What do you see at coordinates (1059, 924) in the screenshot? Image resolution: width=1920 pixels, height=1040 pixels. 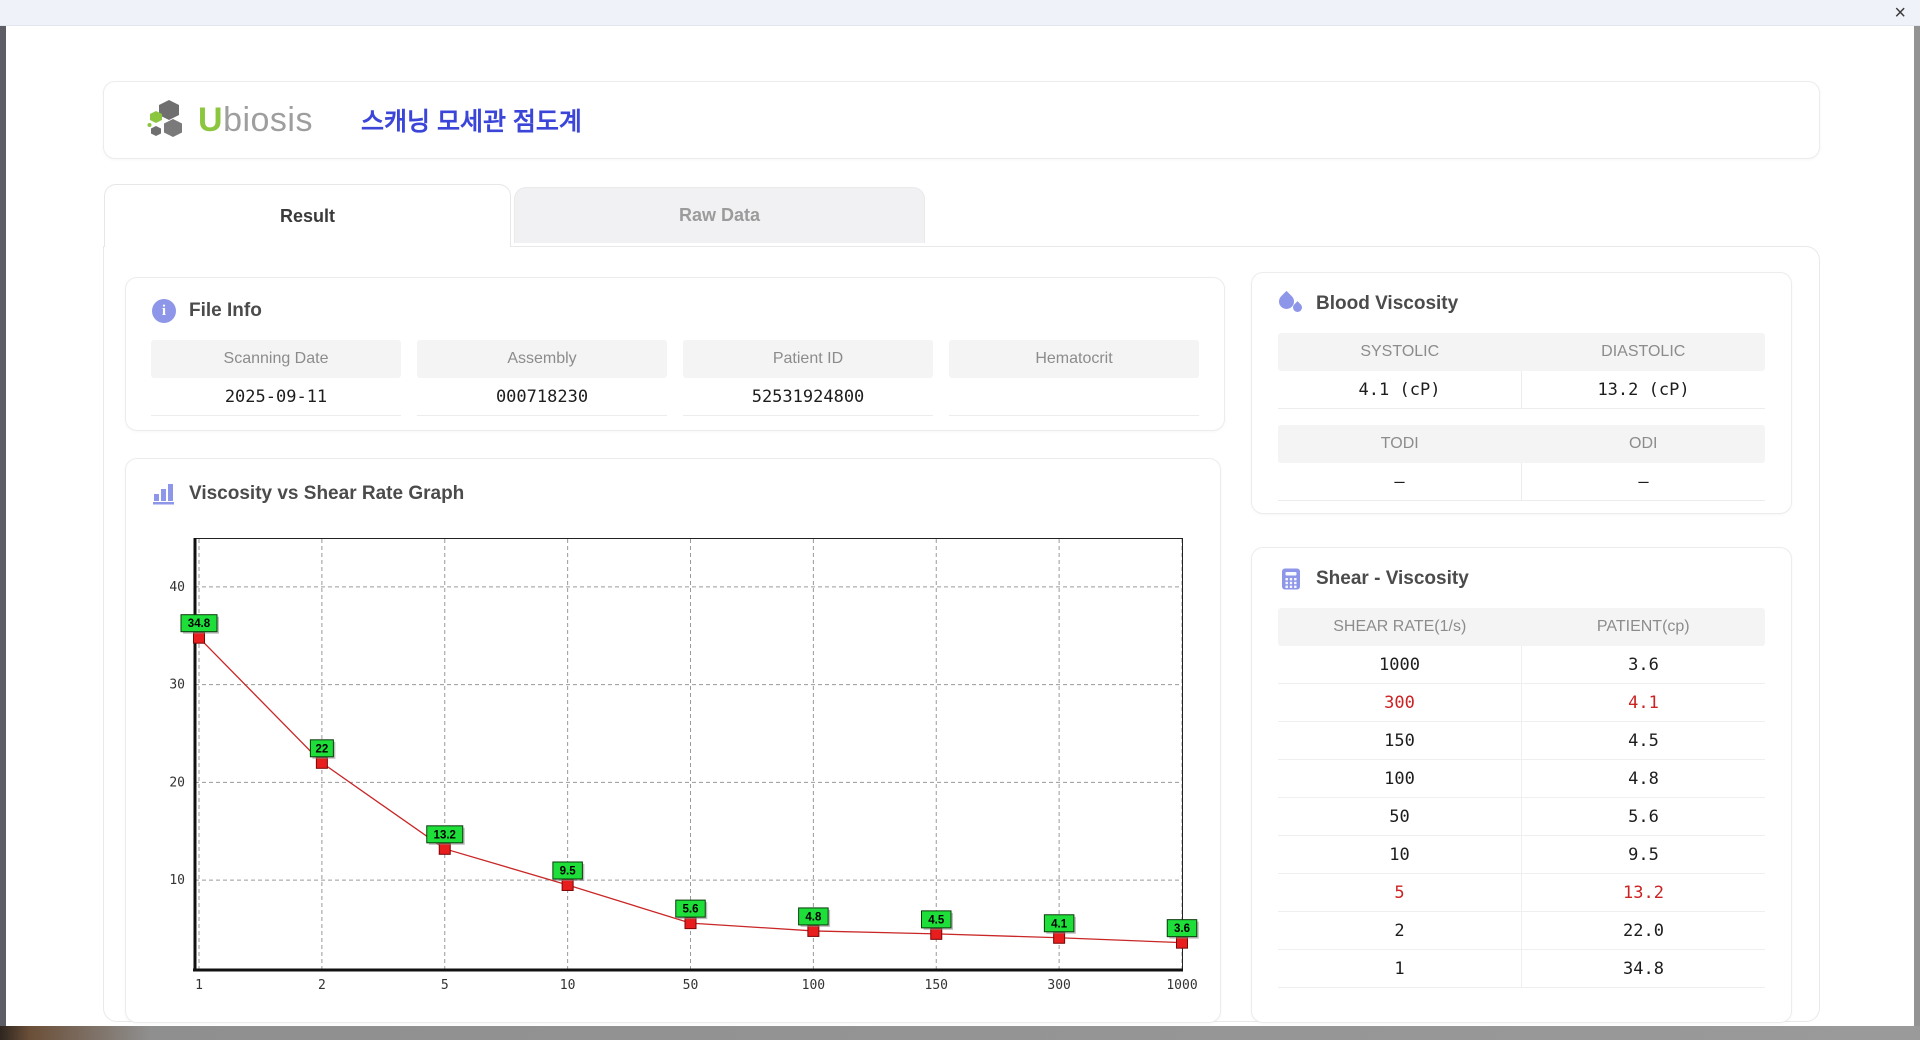 I see `svg-text: 4.1` at bounding box center [1059, 924].